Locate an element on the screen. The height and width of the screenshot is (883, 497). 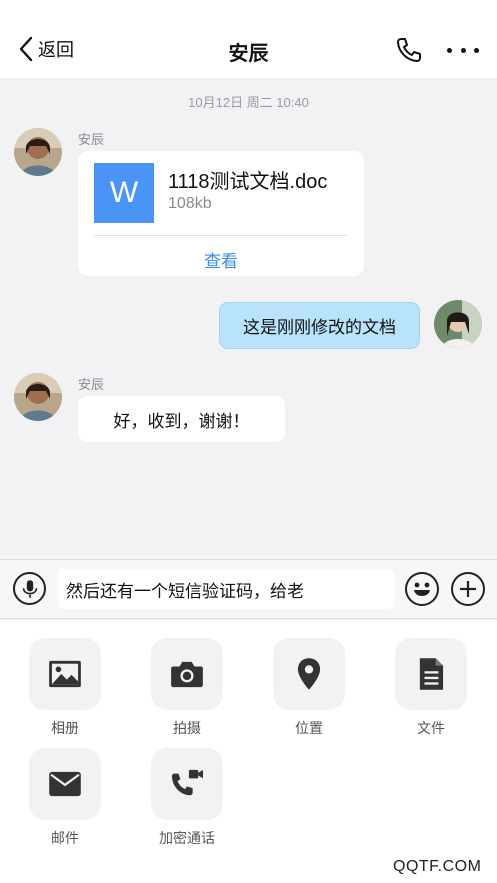
location-pin-icon is located at coordinates (309, 674).